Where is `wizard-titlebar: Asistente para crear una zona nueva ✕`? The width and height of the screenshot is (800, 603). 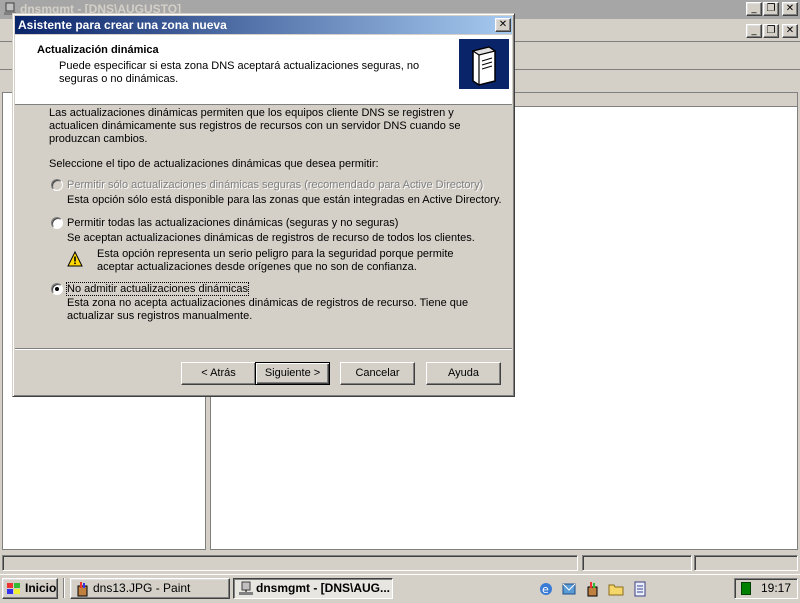
wizard-titlebar: Asistente para crear una zona nueva ✕ is located at coordinates (263, 25).